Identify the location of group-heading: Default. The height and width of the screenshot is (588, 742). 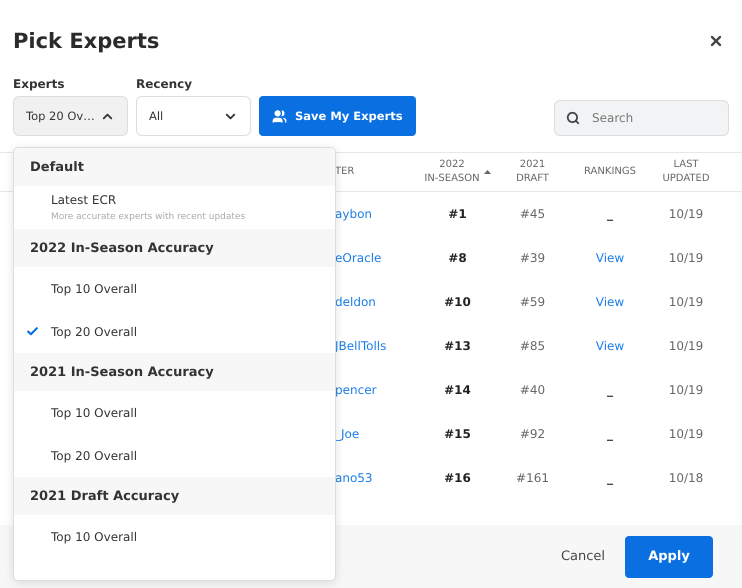
(174, 167).